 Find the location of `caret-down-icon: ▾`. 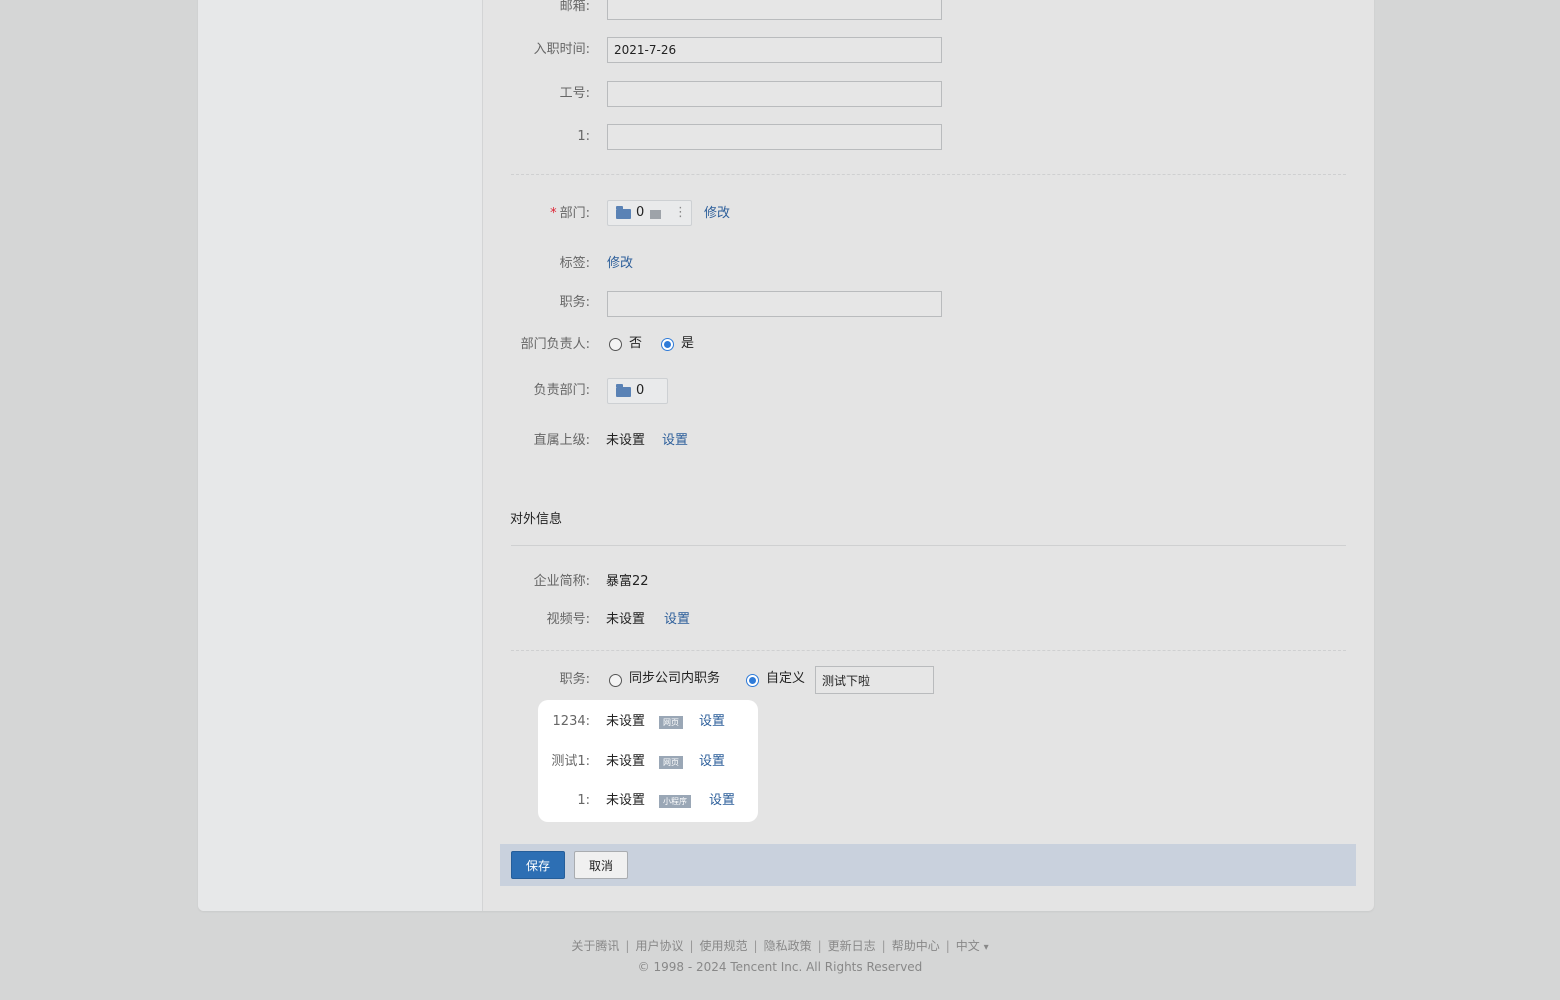

caret-down-icon: ▾ is located at coordinates (986, 947).